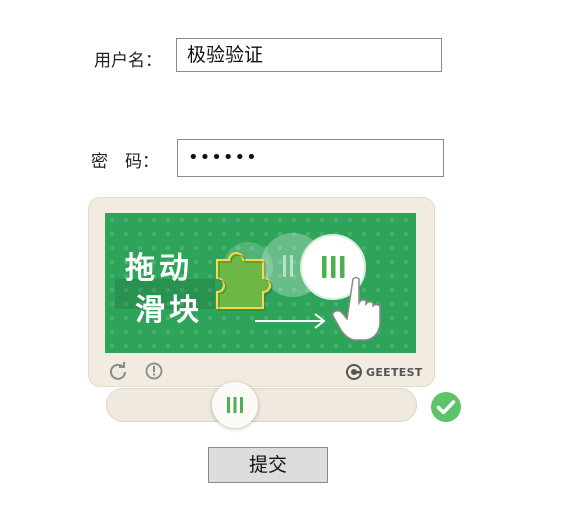  What do you see at coordinates (446, 407) in the screenshot?
I see `success-check-icon` at bounding box center [446, 407].